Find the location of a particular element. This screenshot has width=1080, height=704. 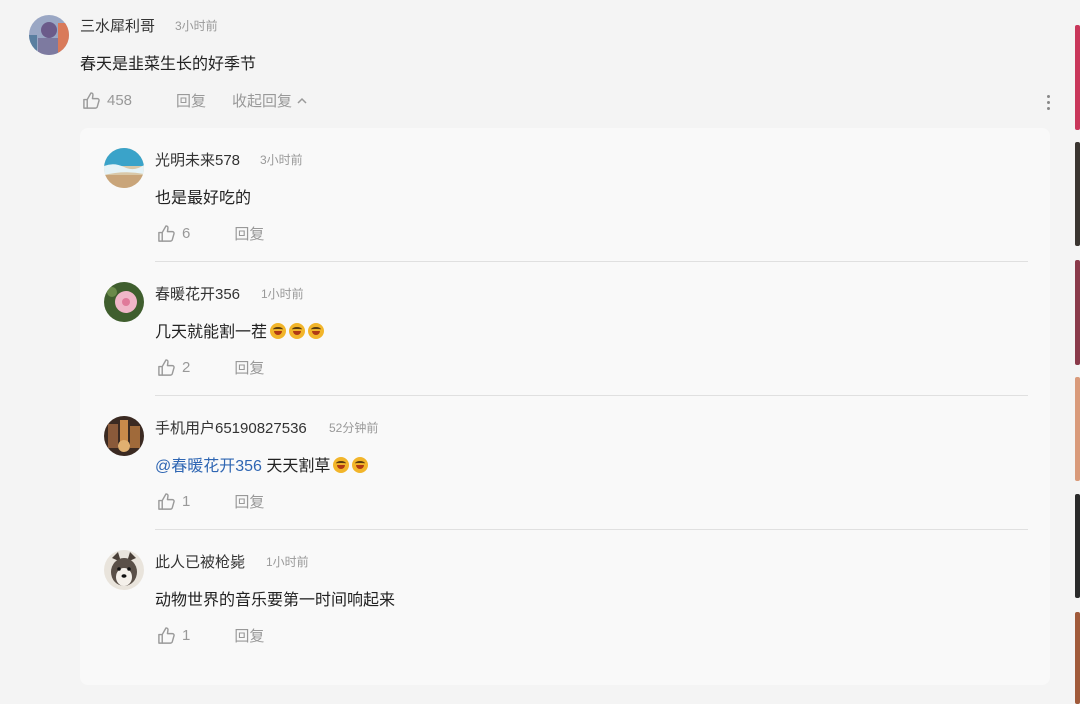

like-button: 2 is located at coordinates (173, 367).